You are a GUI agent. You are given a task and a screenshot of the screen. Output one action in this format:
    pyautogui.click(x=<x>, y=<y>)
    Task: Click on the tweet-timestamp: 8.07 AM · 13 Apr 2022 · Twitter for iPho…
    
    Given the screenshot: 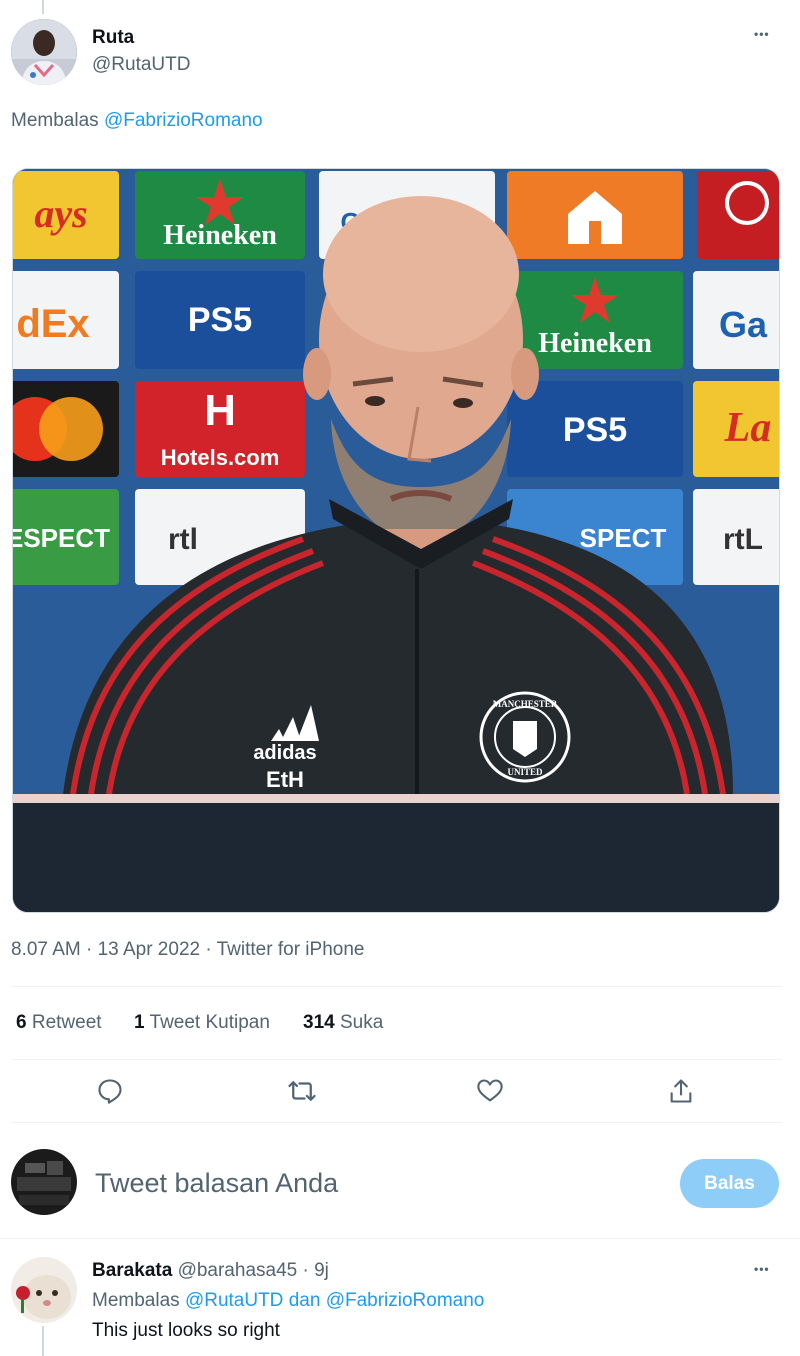 What is the action you would take?
    pyautogui.click(x=187, y=950)
    